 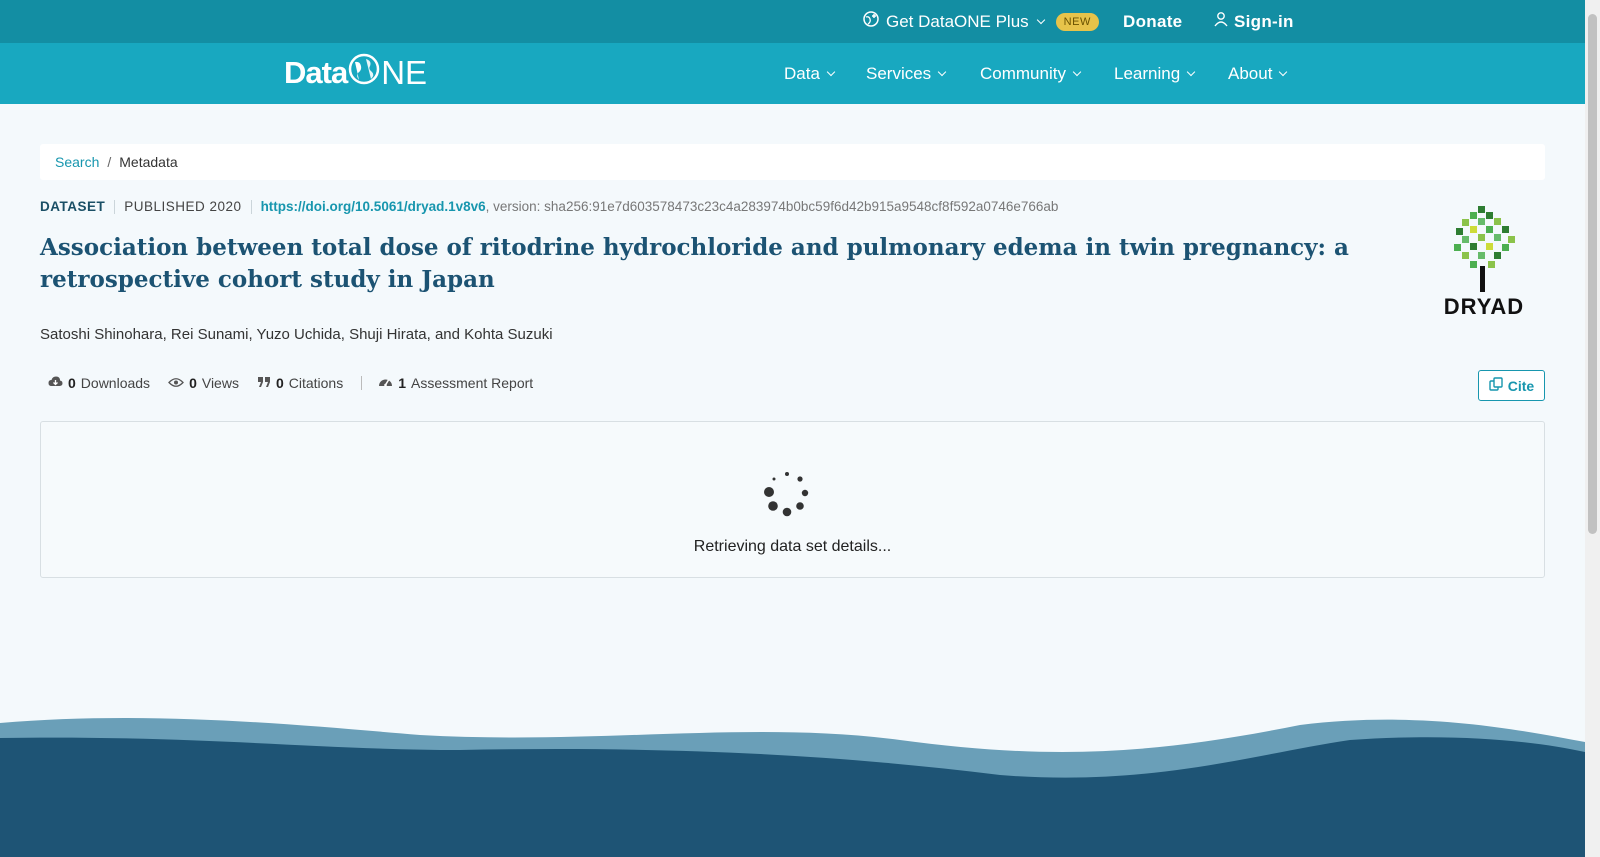 What do you see at coordinates (279, 383) in the screenshot?
I see `citations-count: 0` at bounding box center [279, 383].